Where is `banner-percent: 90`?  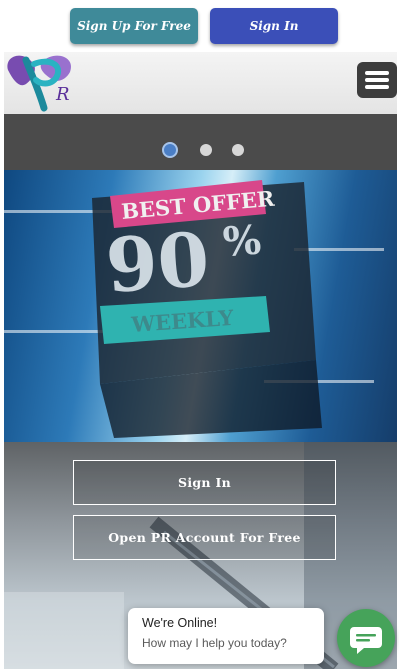 banner-percent: 90 is located at coordinates (157, 263).